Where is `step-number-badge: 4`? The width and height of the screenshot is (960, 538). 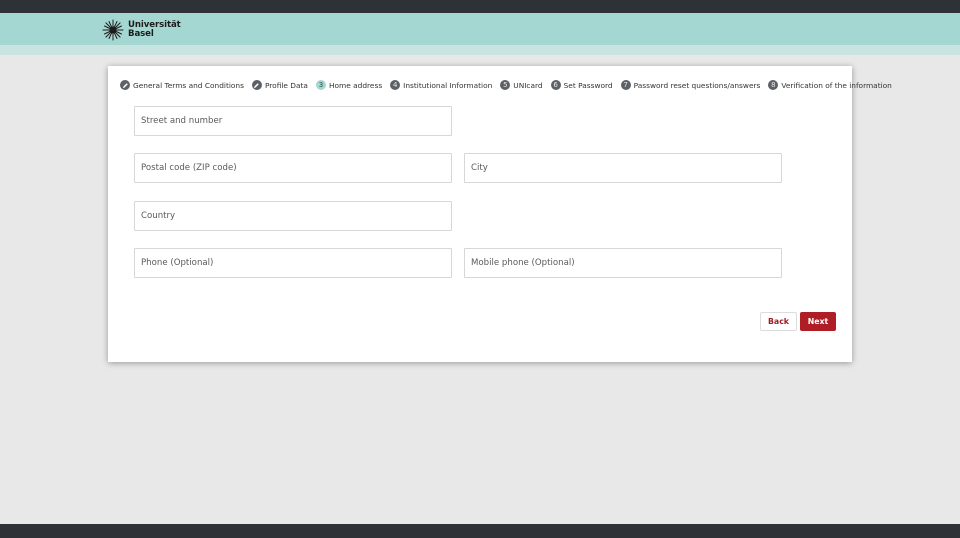
step-number-badge: 4 is located at coordinates (395, 85).